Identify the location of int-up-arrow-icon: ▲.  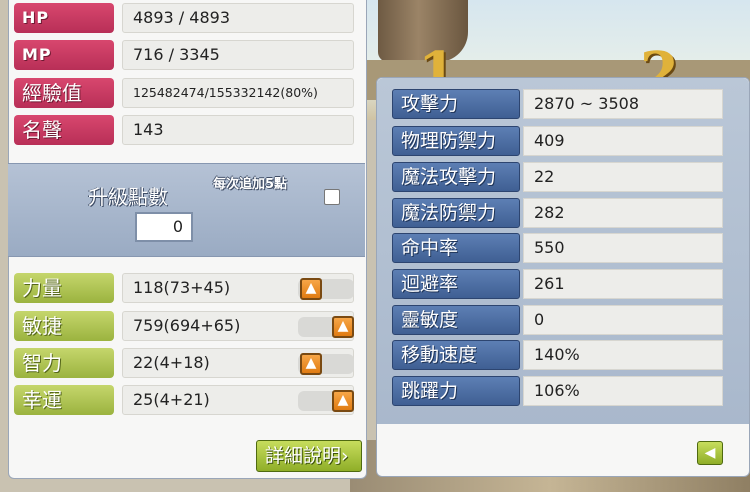
(311, 364).